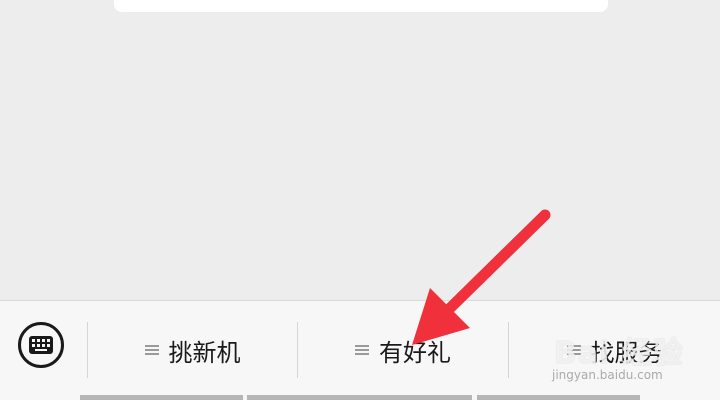 Image resolution: width=720 pixels, height=400 pixels. Describe the element at coordinates (204, 352) in the screenshot. I see `menu-item-label: 挑新机` at that location.